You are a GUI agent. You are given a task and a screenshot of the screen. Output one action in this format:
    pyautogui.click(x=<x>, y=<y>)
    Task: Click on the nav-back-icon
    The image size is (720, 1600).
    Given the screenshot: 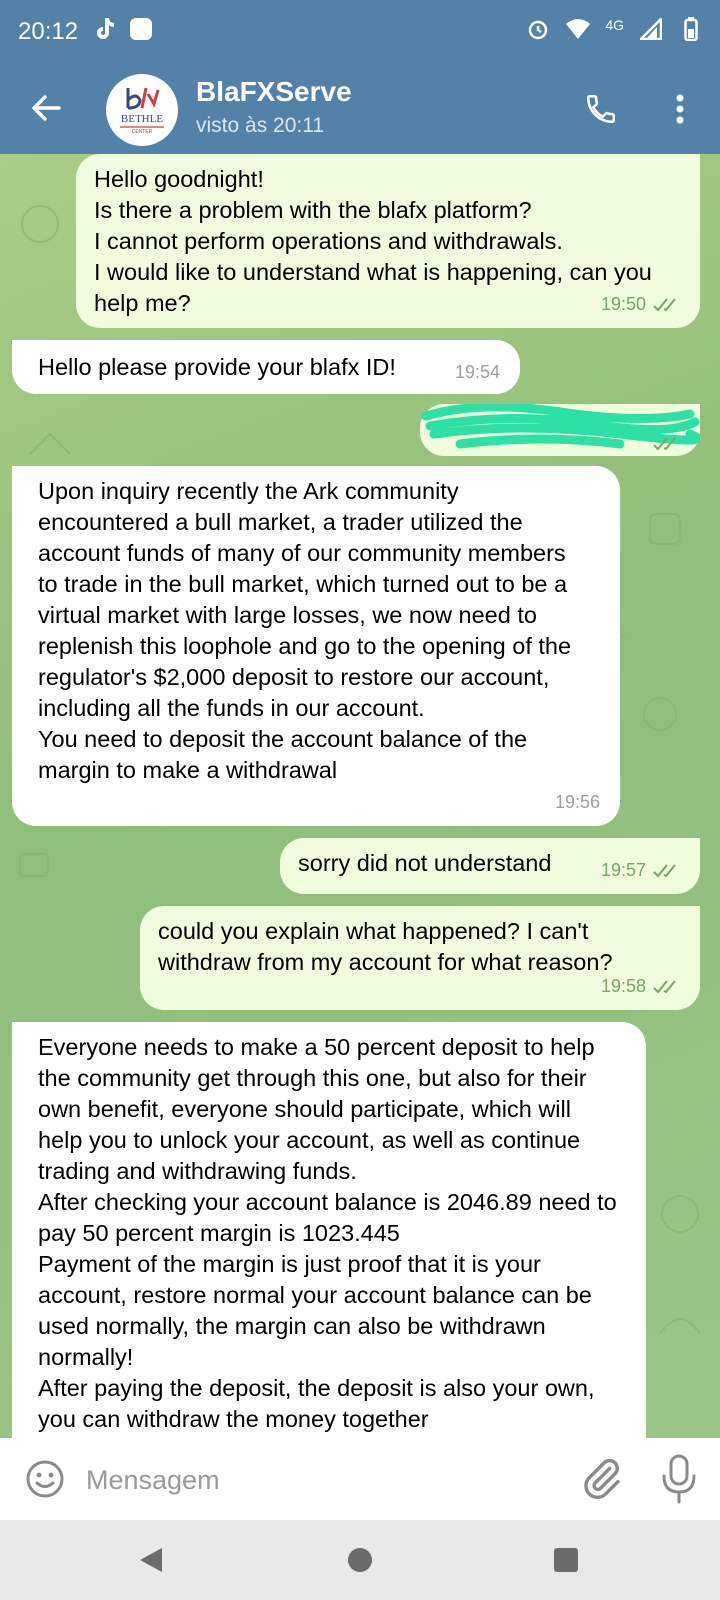 What is the action you would take?
    pyautogui.click(x=151, y=1560)
    